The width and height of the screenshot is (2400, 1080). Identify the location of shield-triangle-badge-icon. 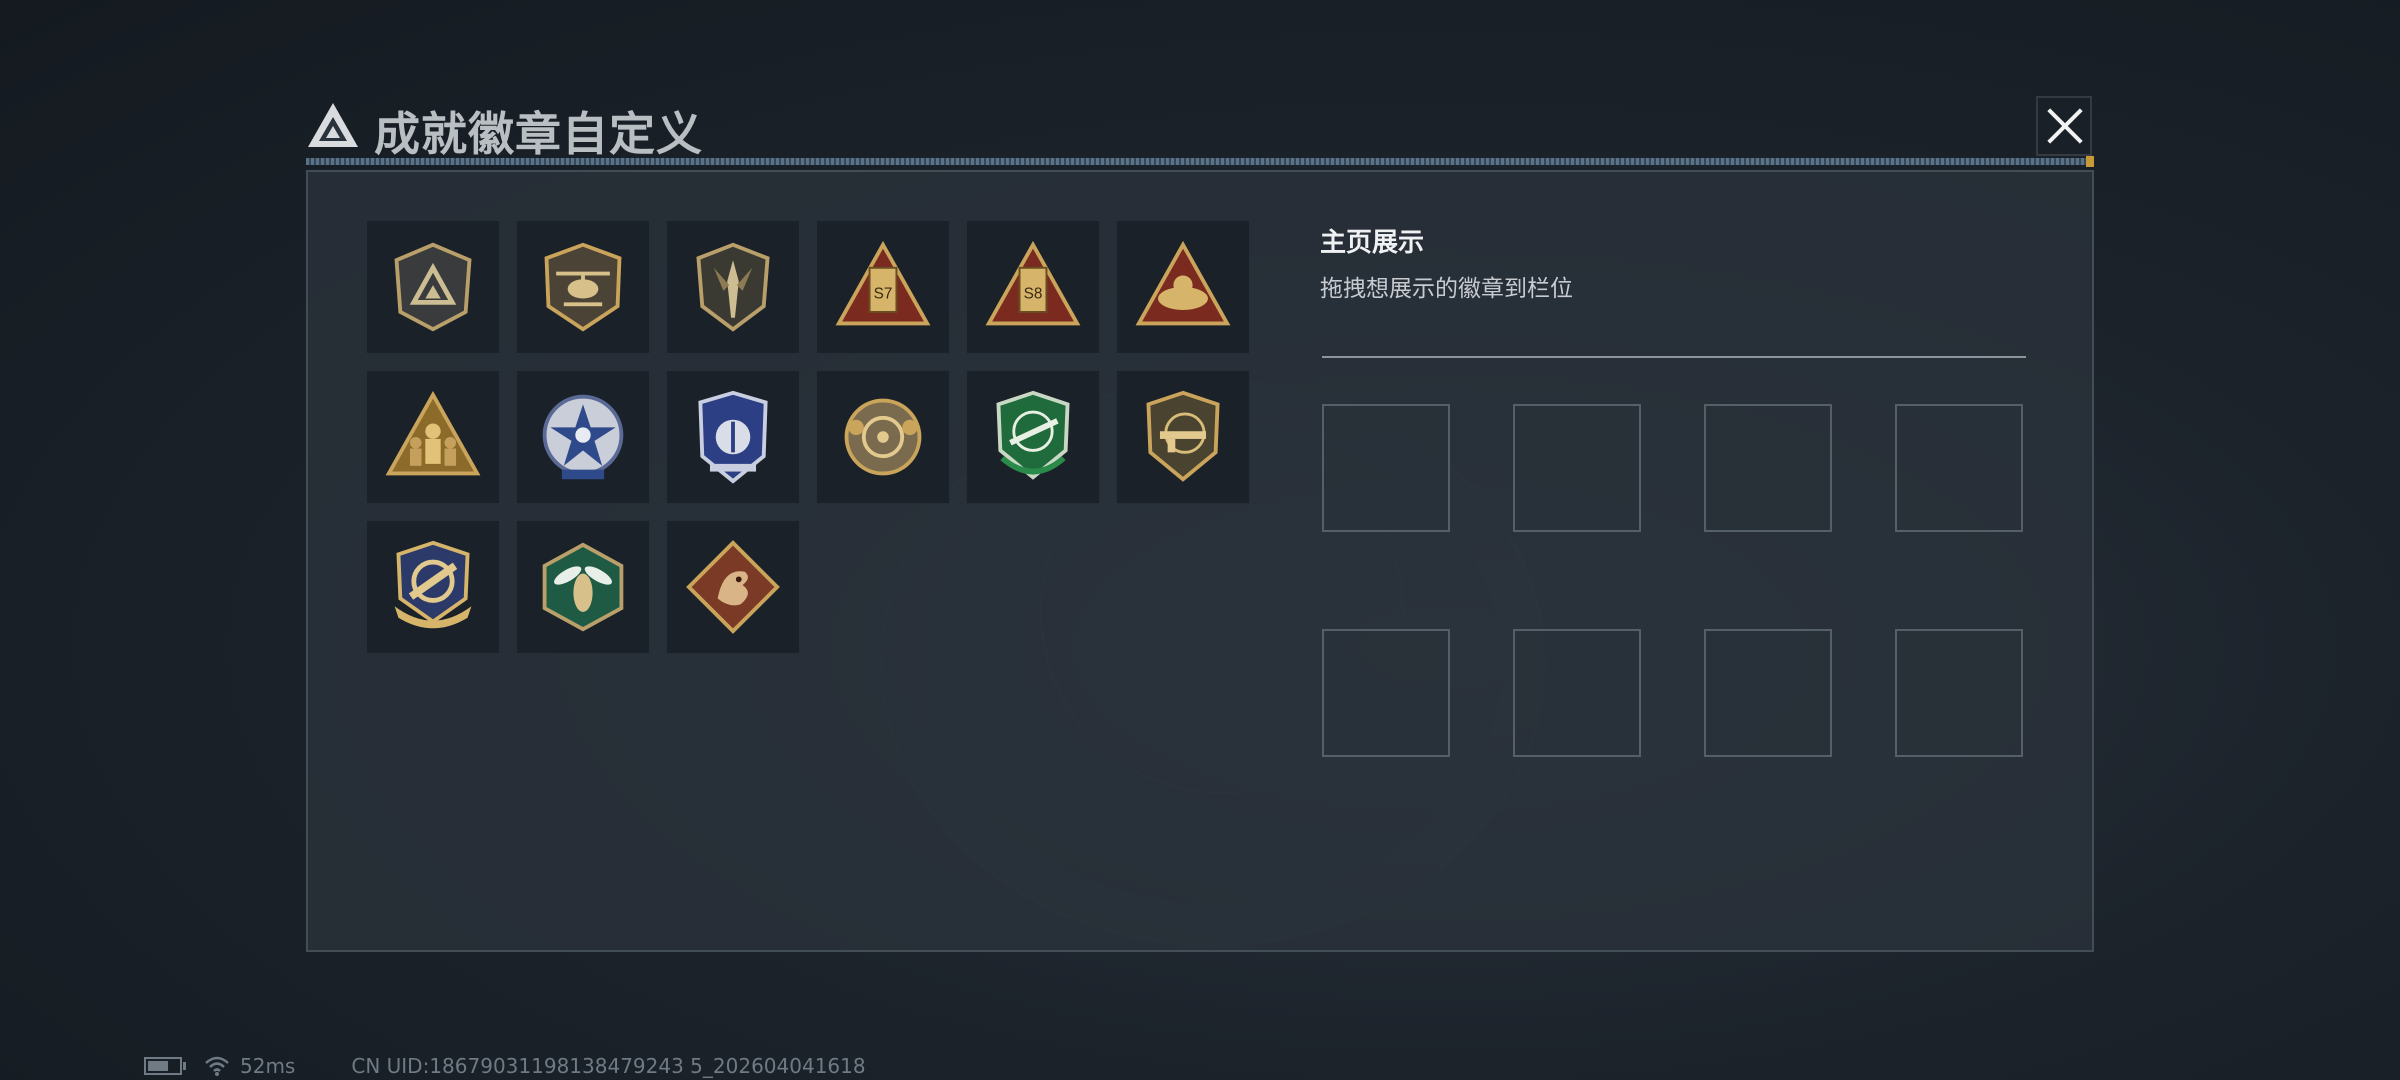
(433, 287).